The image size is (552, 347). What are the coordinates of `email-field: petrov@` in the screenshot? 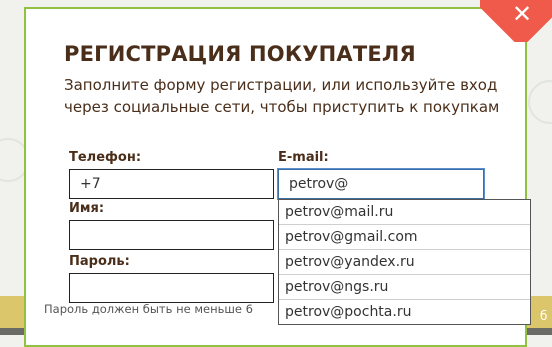 It's located at (381, 184).